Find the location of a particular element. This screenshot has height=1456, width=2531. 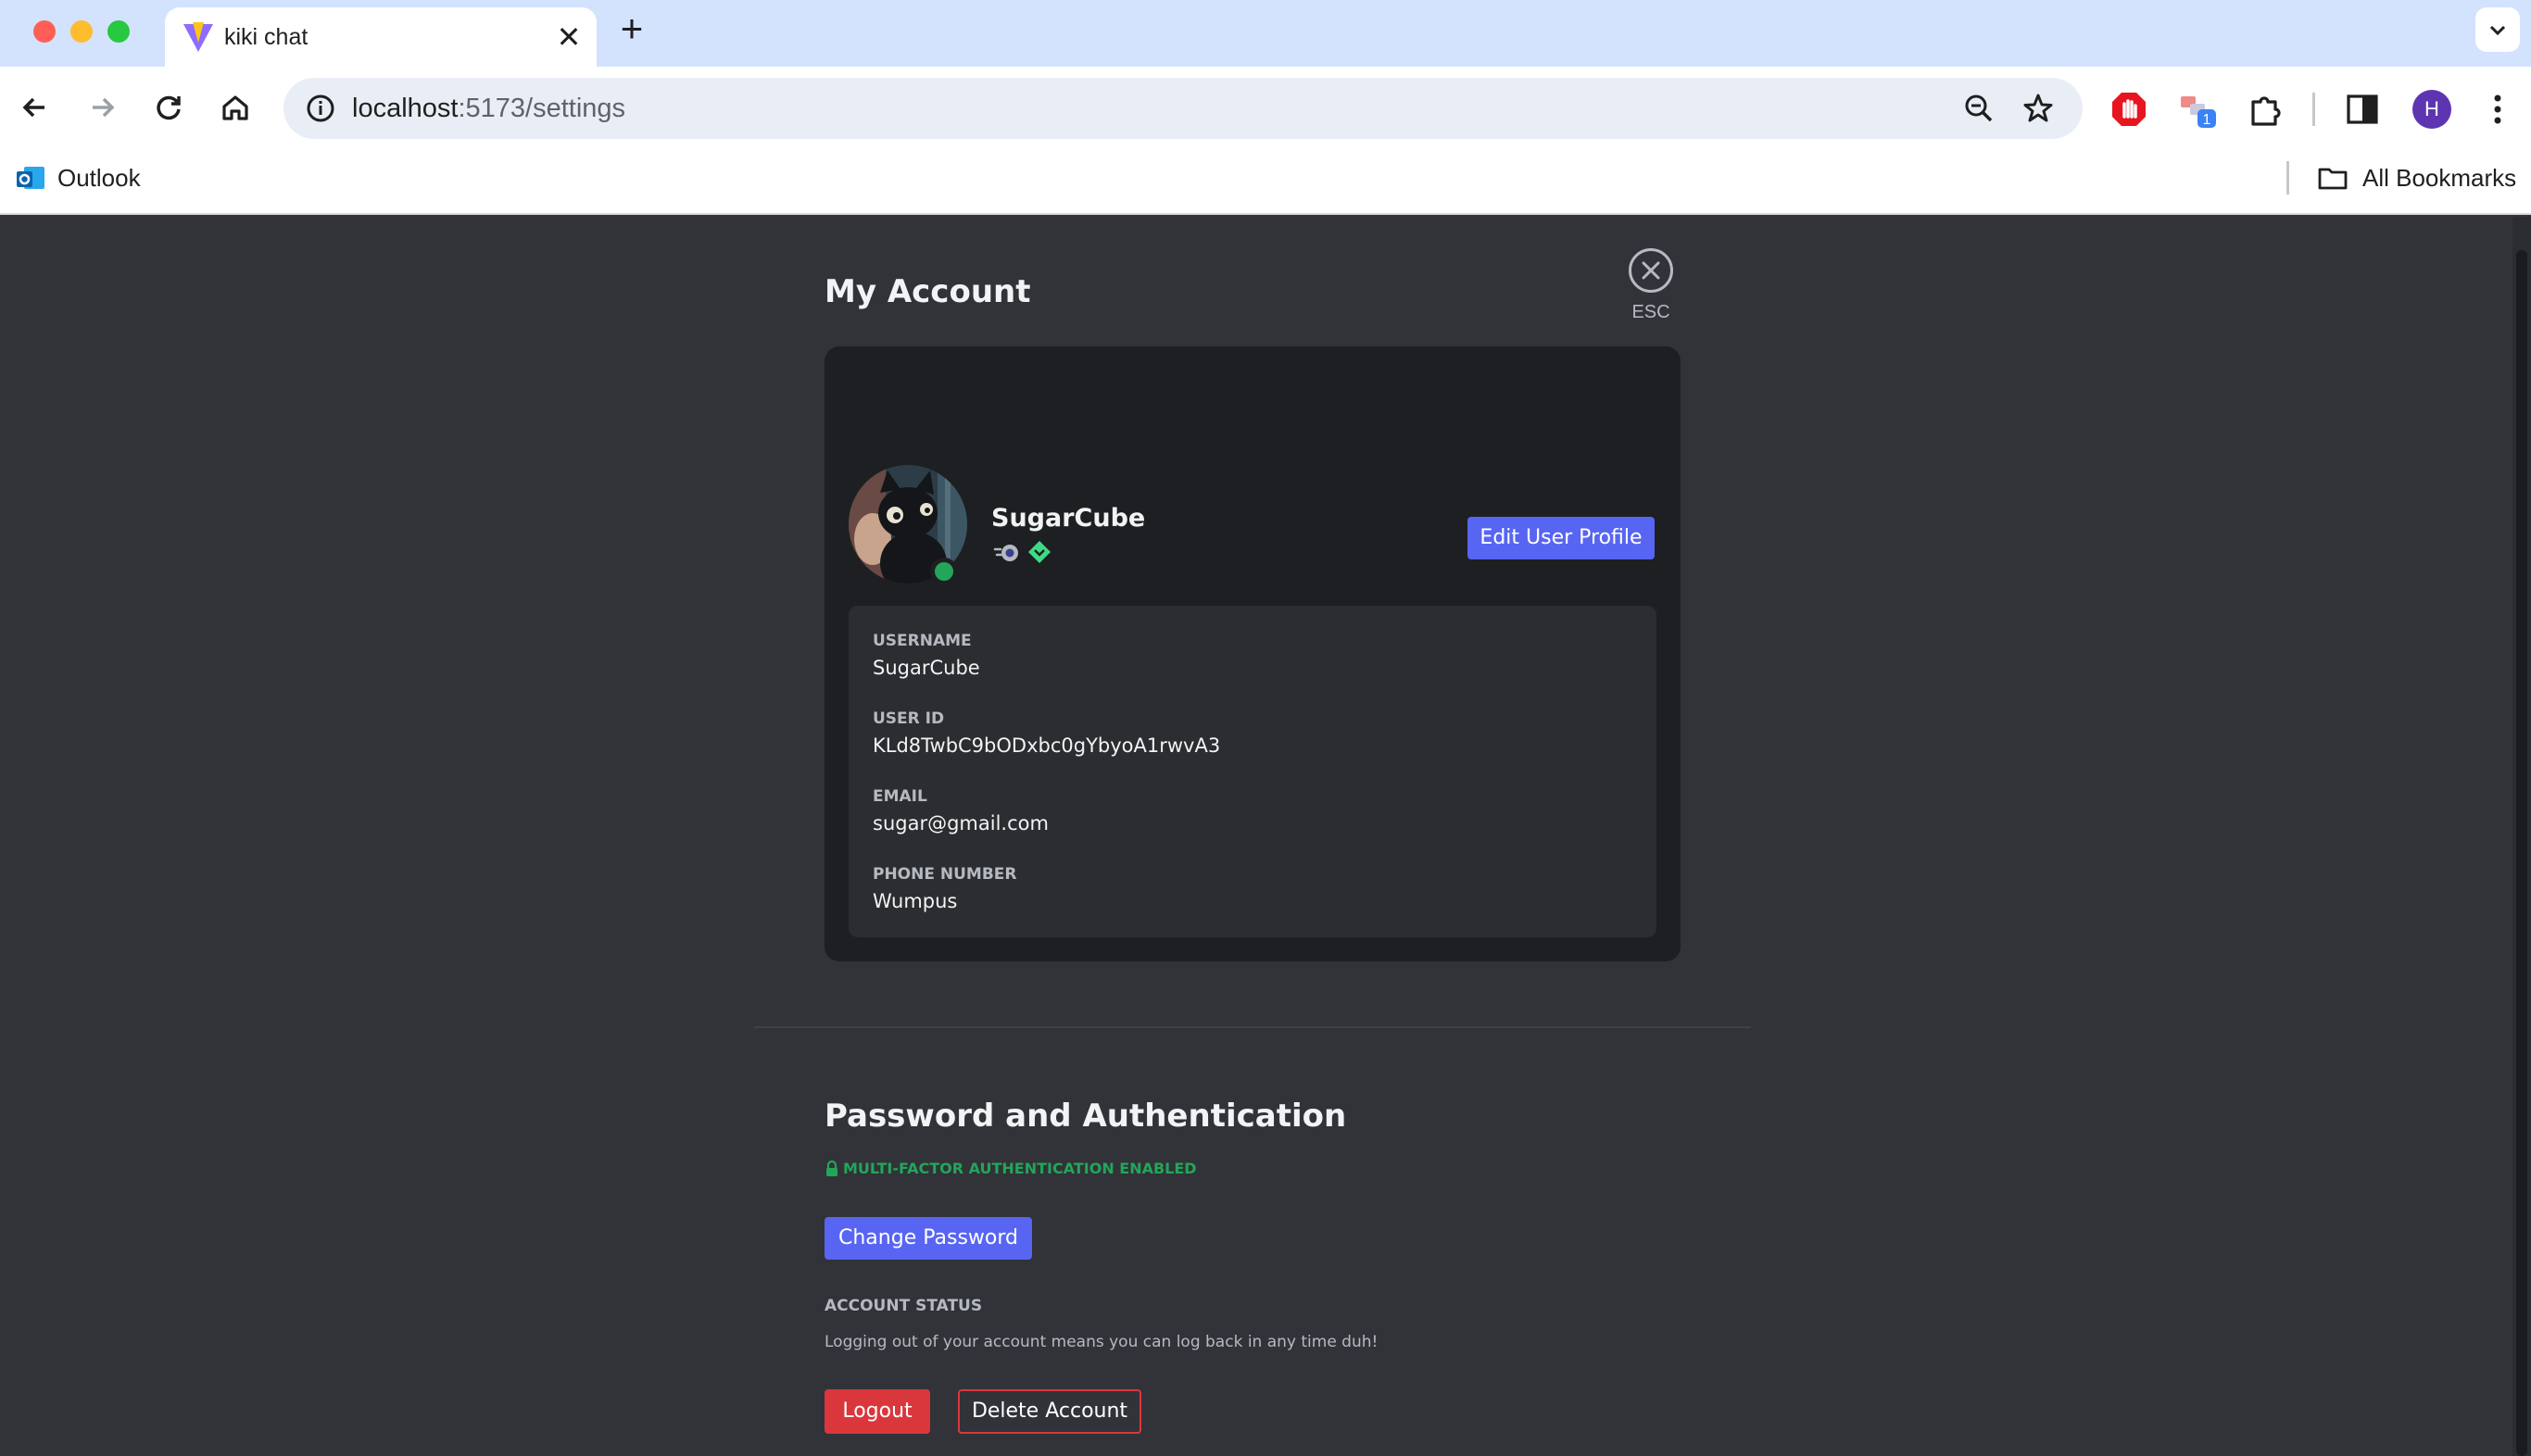

section-divider is located at coordinates (1252, 1027).